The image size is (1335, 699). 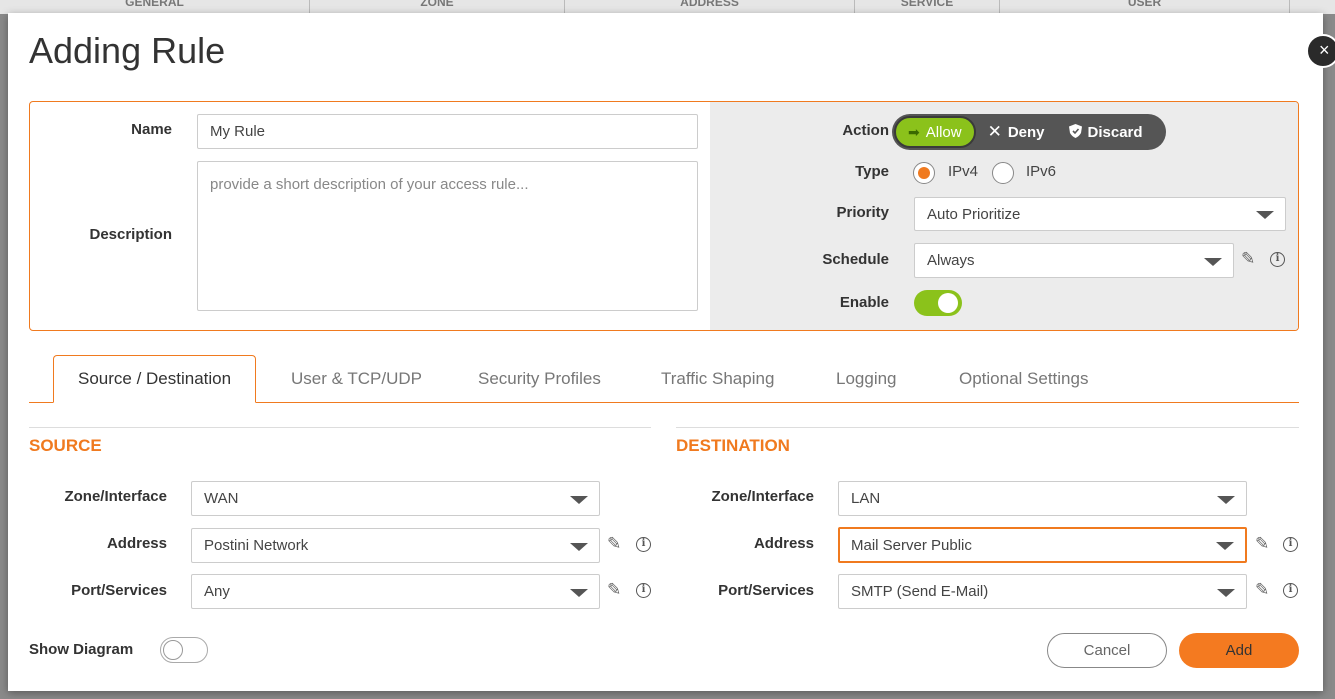 I want to click on schedule-edit-pencil-icon: ✎, so click(x=1248, y=259).